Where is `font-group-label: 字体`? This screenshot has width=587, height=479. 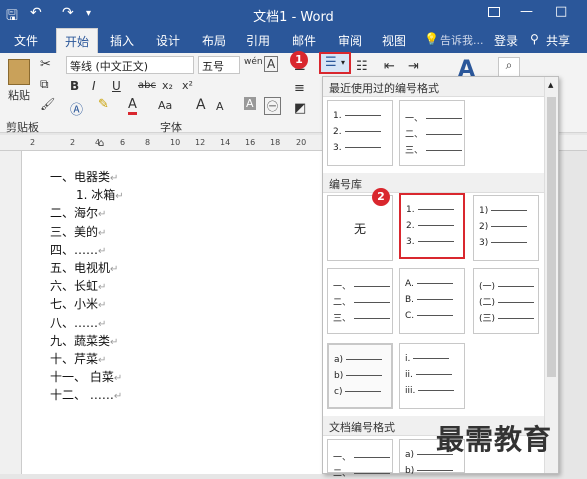
font-group-label: 字体 is located at coordinates (171, 127).